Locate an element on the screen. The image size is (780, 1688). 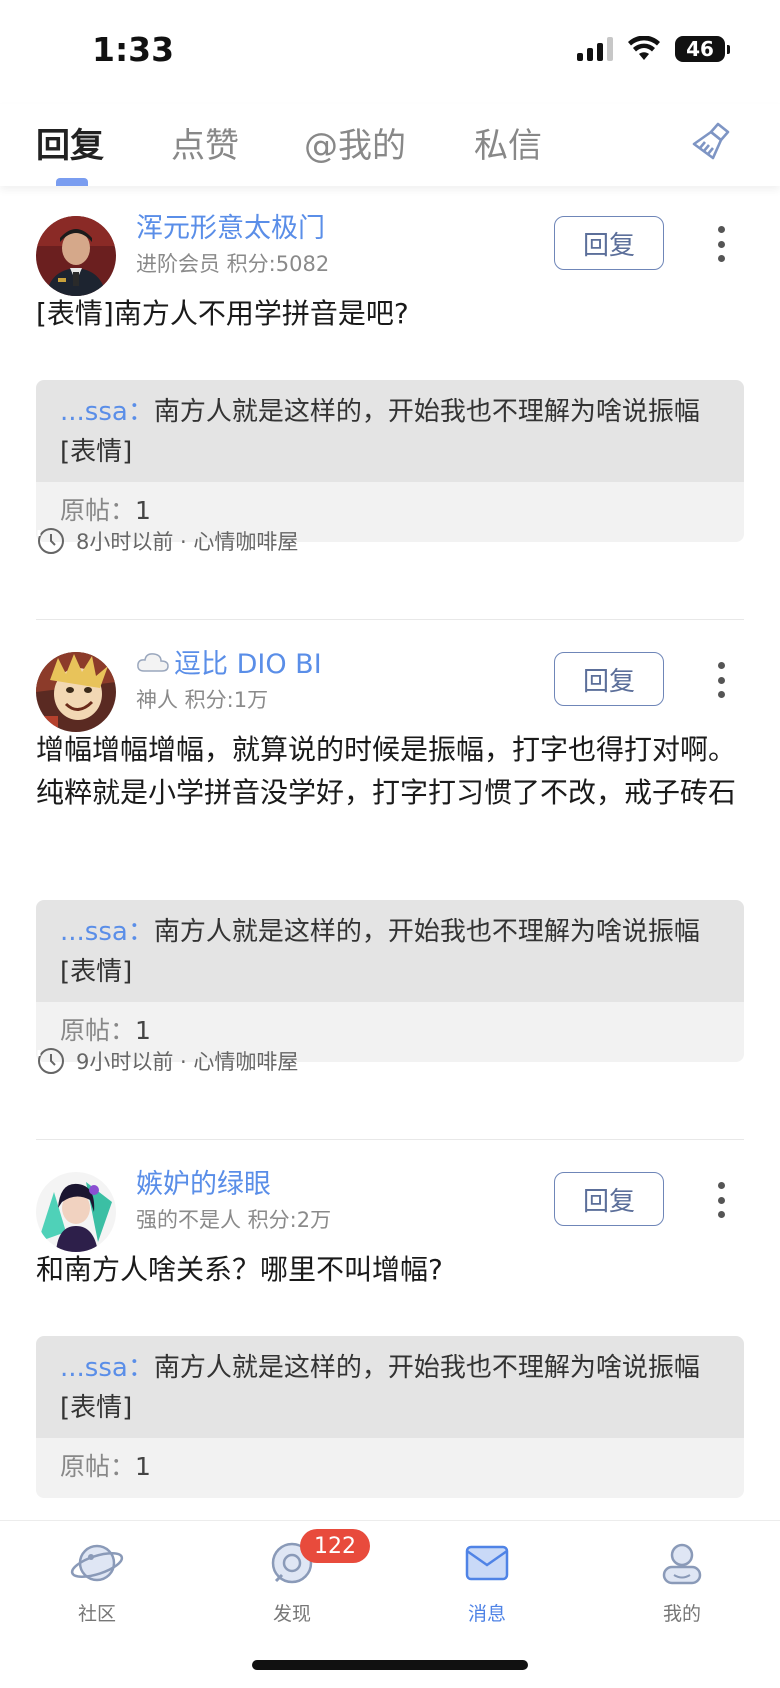
status-time: 1:33 is located at coordinates (133, 49).